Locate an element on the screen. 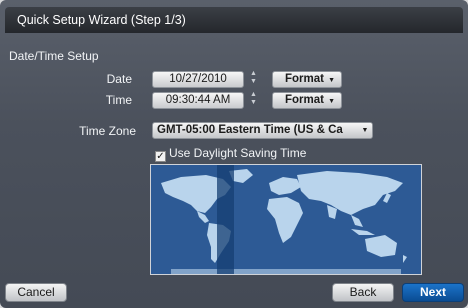 The width and height of the screenshot is (468, 308). time-field: 09:30:44 AM is located at coordinates (198, 100).